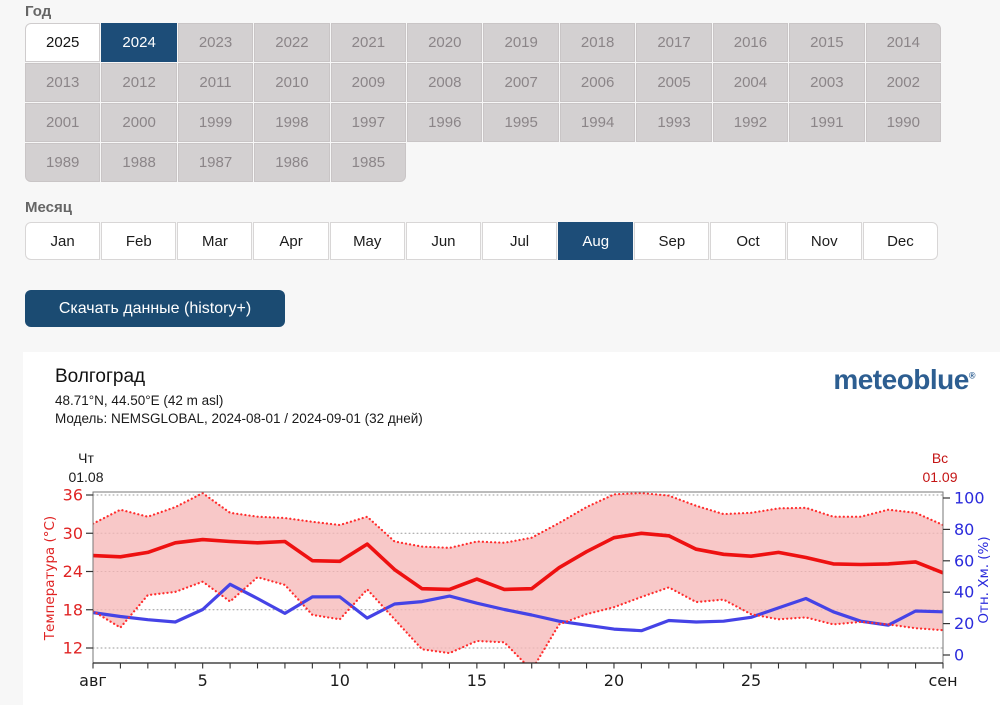  What do you see at coordinates (291, 241) in the screenshot?
I see `month-button-apr: Apr` at bounding box center [291, 241].